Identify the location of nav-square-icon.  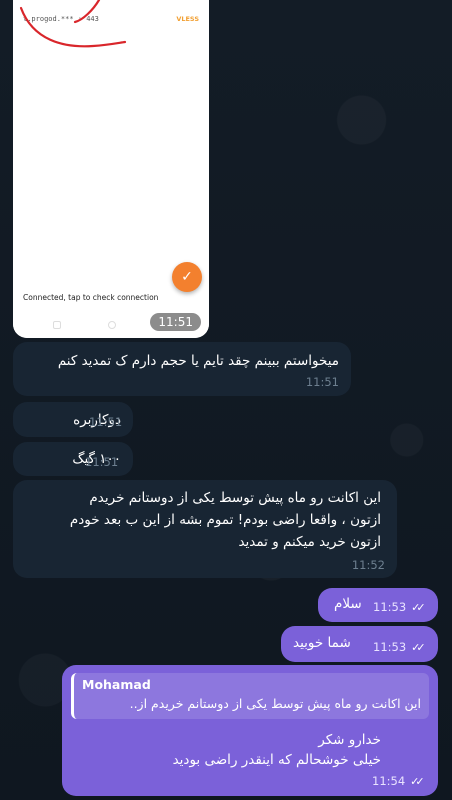
(57, 325).